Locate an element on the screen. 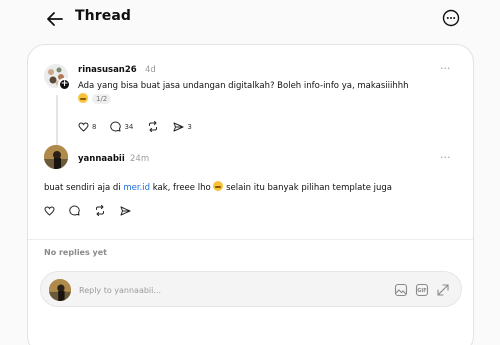  share-count: 3 is located at coordinates (189, 126).